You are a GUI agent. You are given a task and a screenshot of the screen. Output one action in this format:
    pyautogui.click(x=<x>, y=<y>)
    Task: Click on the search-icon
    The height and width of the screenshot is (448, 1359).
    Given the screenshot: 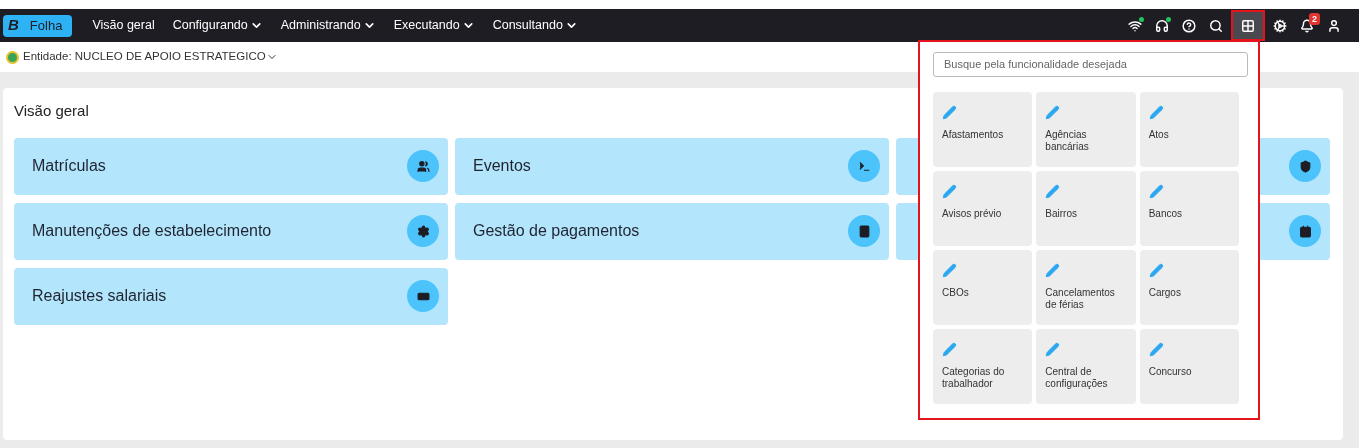 What is the action you would take?
    pyautogui.click(x=1216, y=25)
    